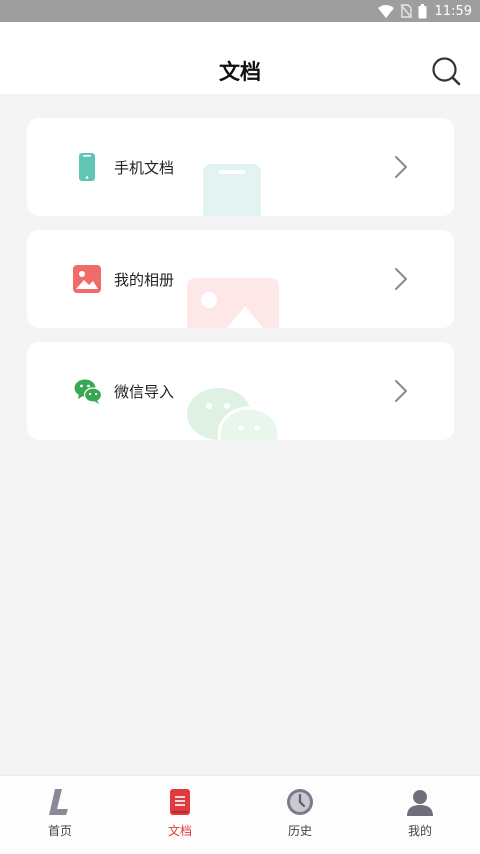 This screenshot has height=854, width=480. Describe the element at coordinates (240, 58) in the screenshot. I see `app-header: 文档` at that location.